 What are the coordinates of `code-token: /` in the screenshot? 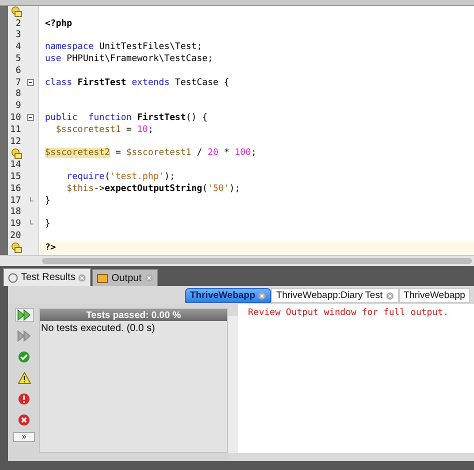 It's located at (200, 153).